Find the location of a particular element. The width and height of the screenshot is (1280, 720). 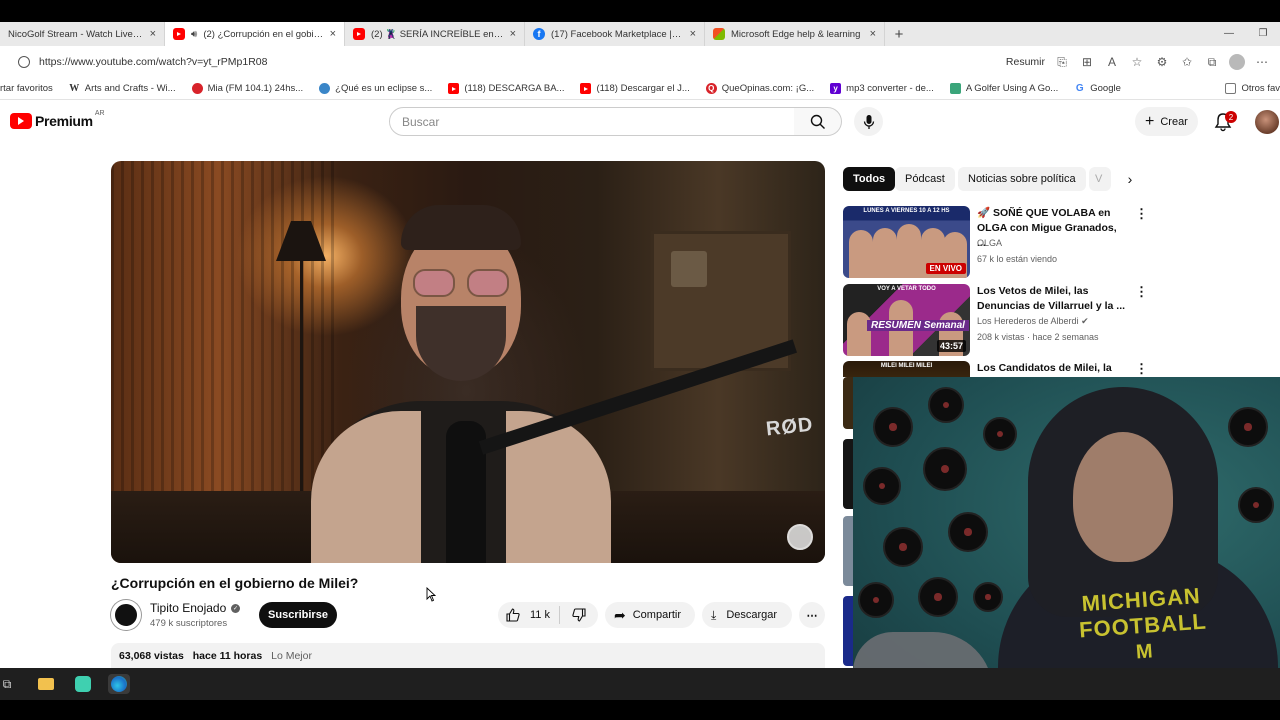

dislike-button is located at coordinates (579, 615).